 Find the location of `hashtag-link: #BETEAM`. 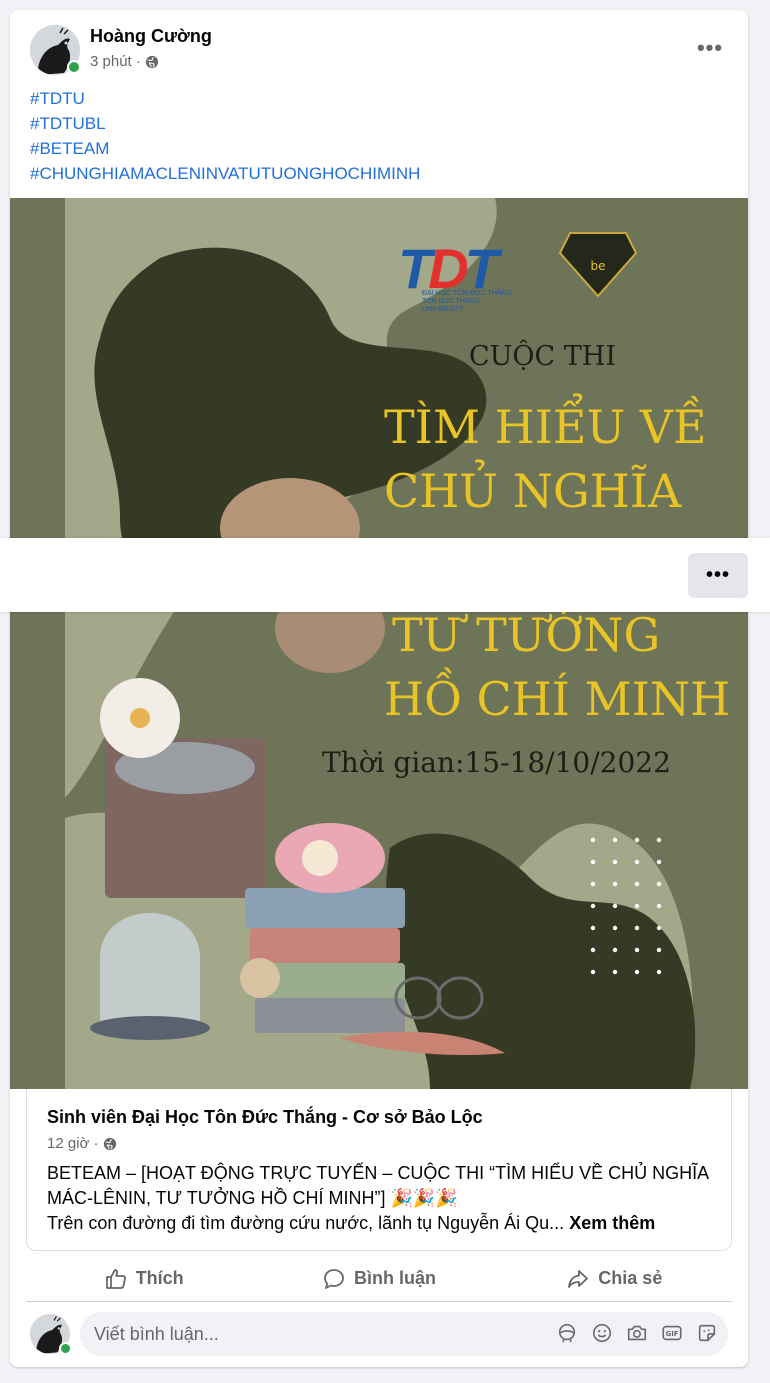

hashtag-link: #BETEAM is located at coordinates (225, 148).